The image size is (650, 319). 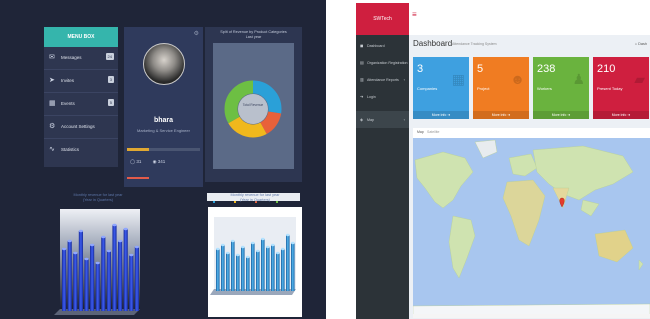 I want to click on north-america, so click(x=444, y=180).